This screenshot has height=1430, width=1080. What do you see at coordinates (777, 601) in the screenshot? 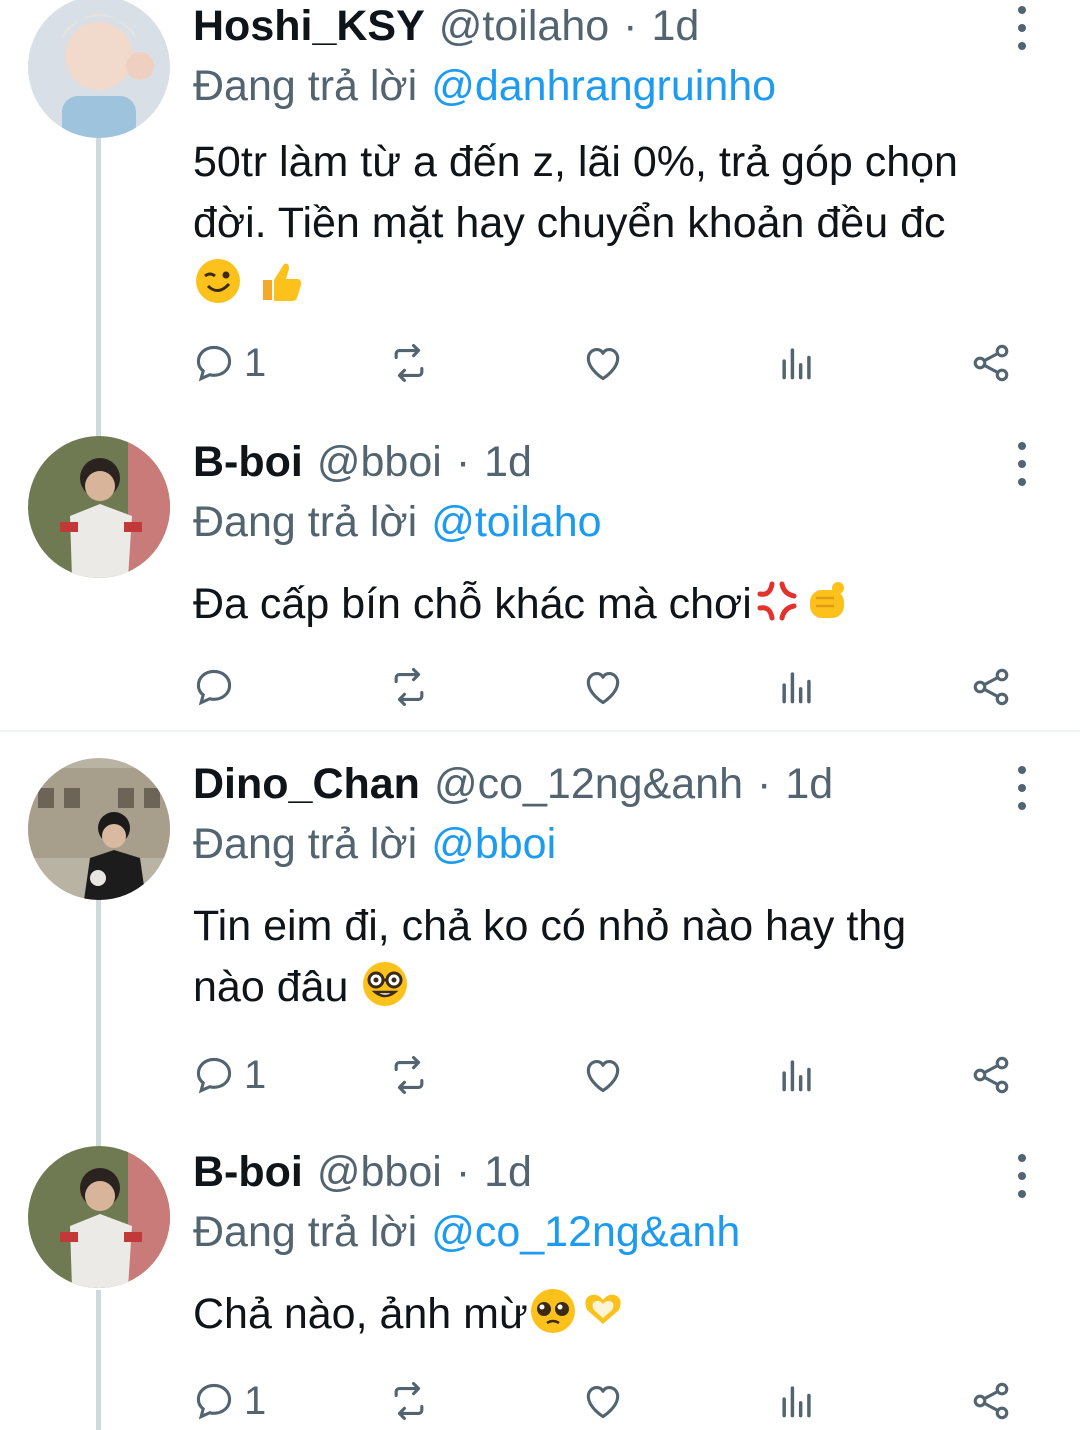
I see `anger-symbol-emoji` at bounding box center [777, 601].